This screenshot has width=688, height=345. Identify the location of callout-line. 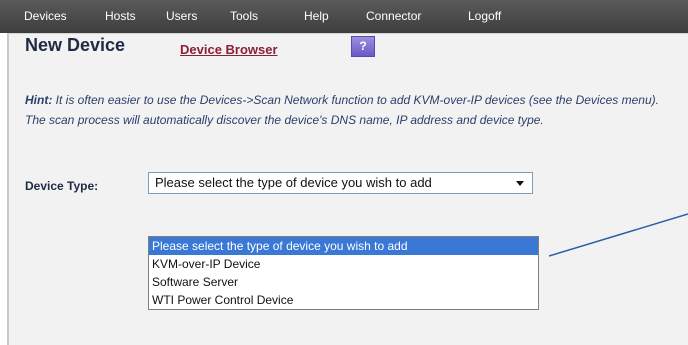
(618, 235).